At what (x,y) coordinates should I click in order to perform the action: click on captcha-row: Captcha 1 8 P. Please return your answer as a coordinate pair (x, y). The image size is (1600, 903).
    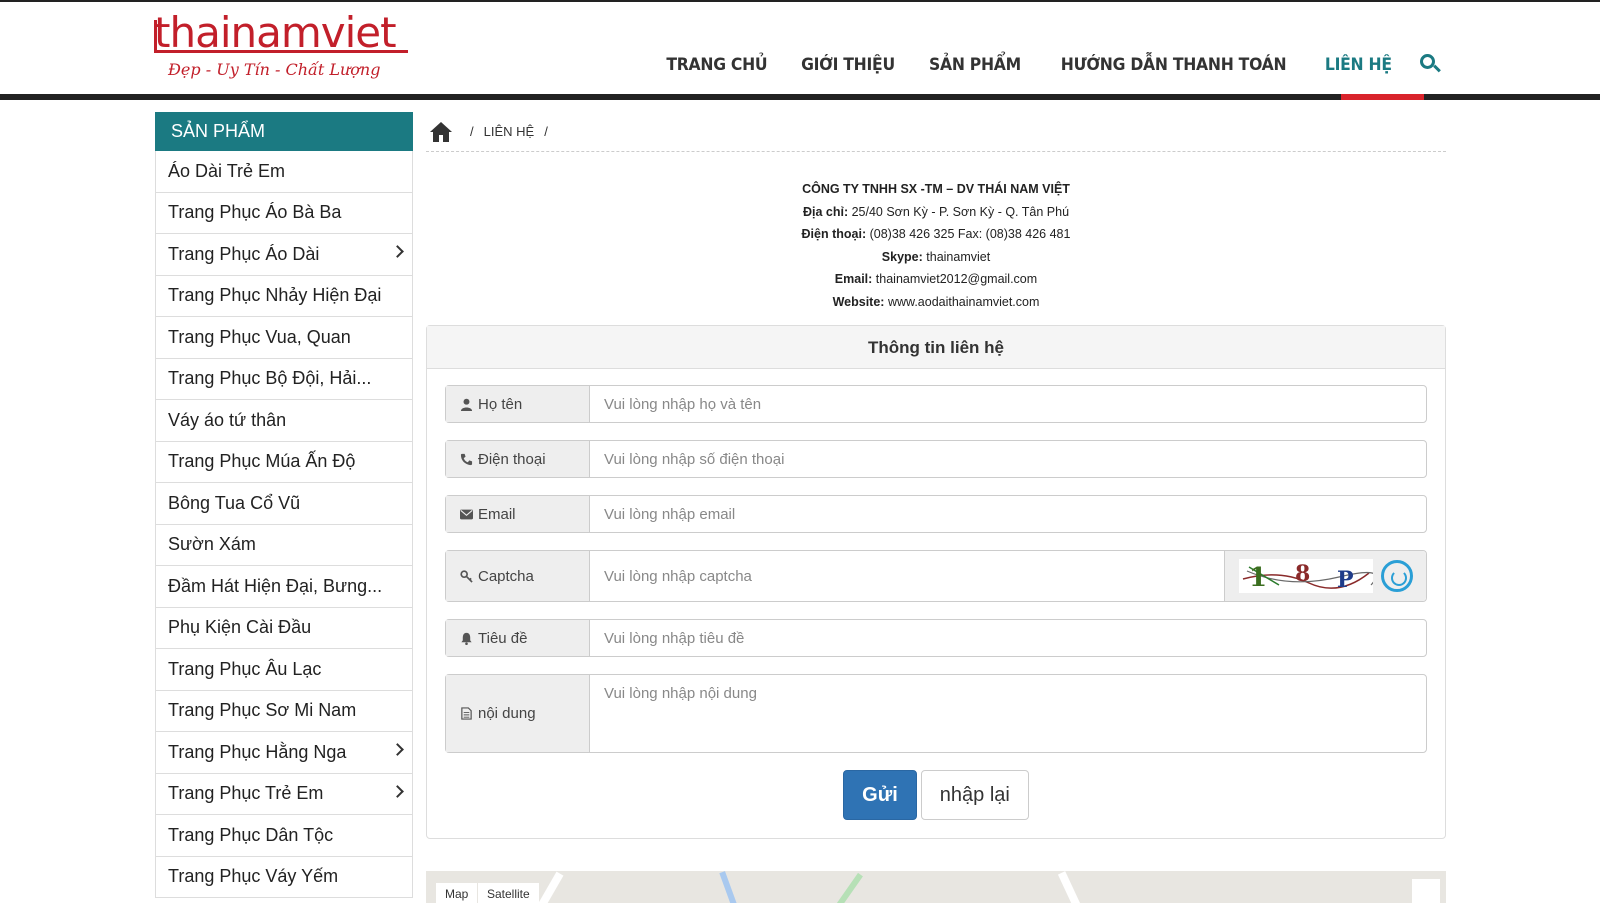
    Looking at the image, I should click on (936, 576).